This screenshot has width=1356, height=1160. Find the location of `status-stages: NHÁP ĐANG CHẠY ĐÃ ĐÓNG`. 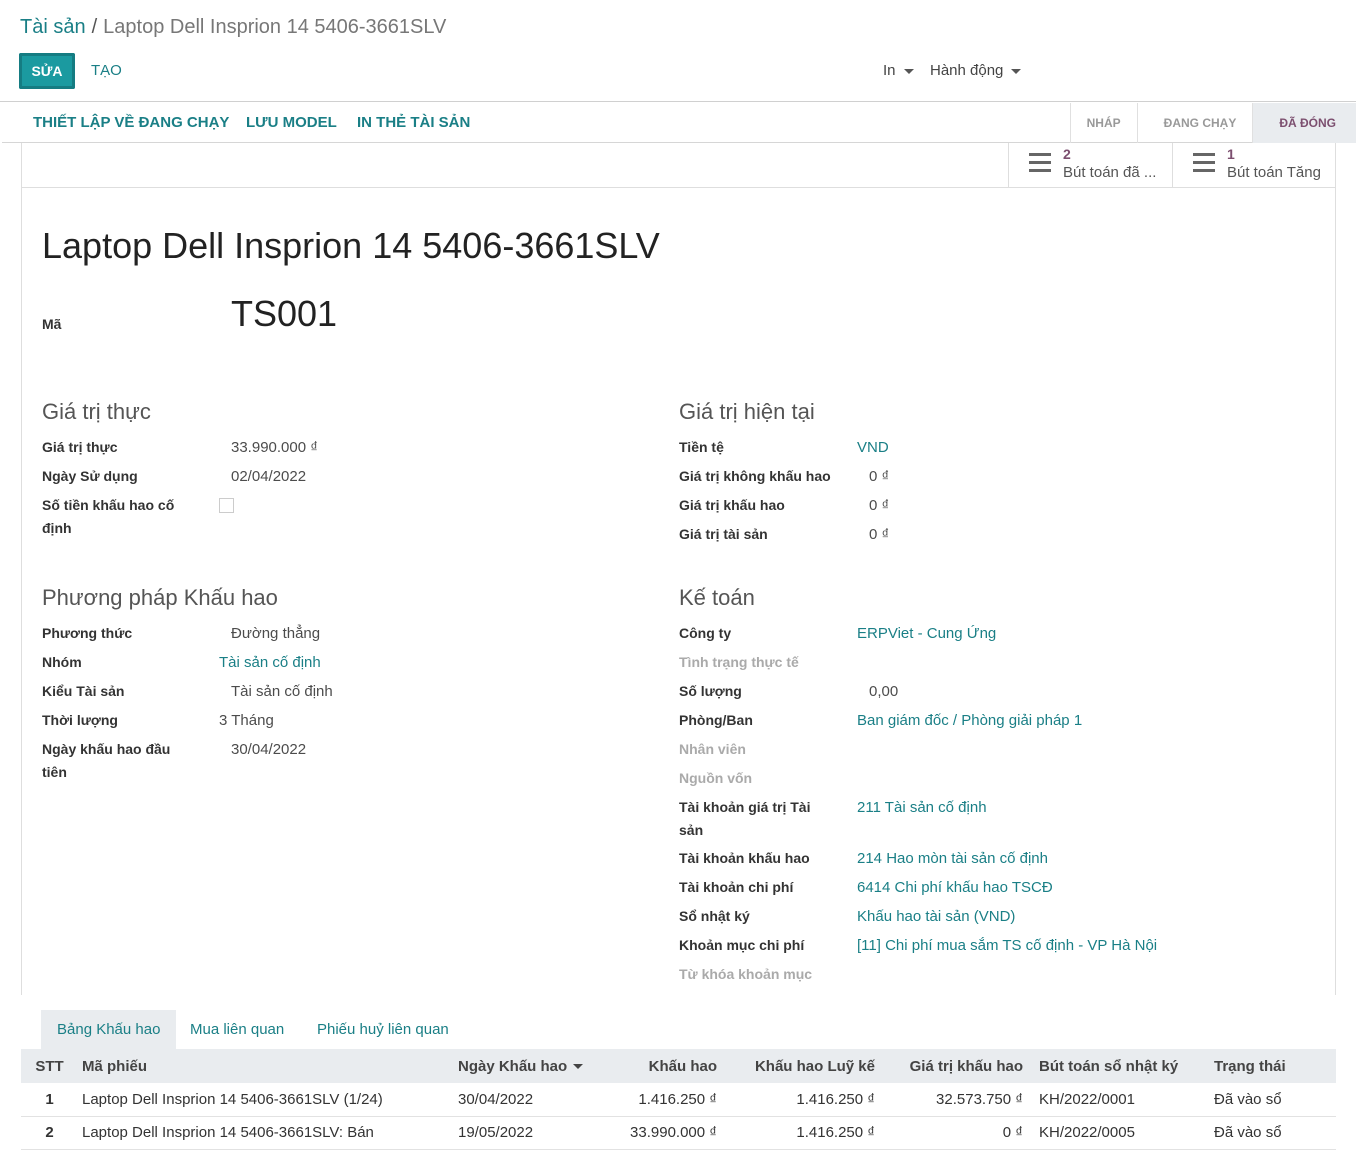

status-stages: NHÁP ĐANG CHẠY ĐÃ ĐÓNG is located at coordinates (1212, 123).